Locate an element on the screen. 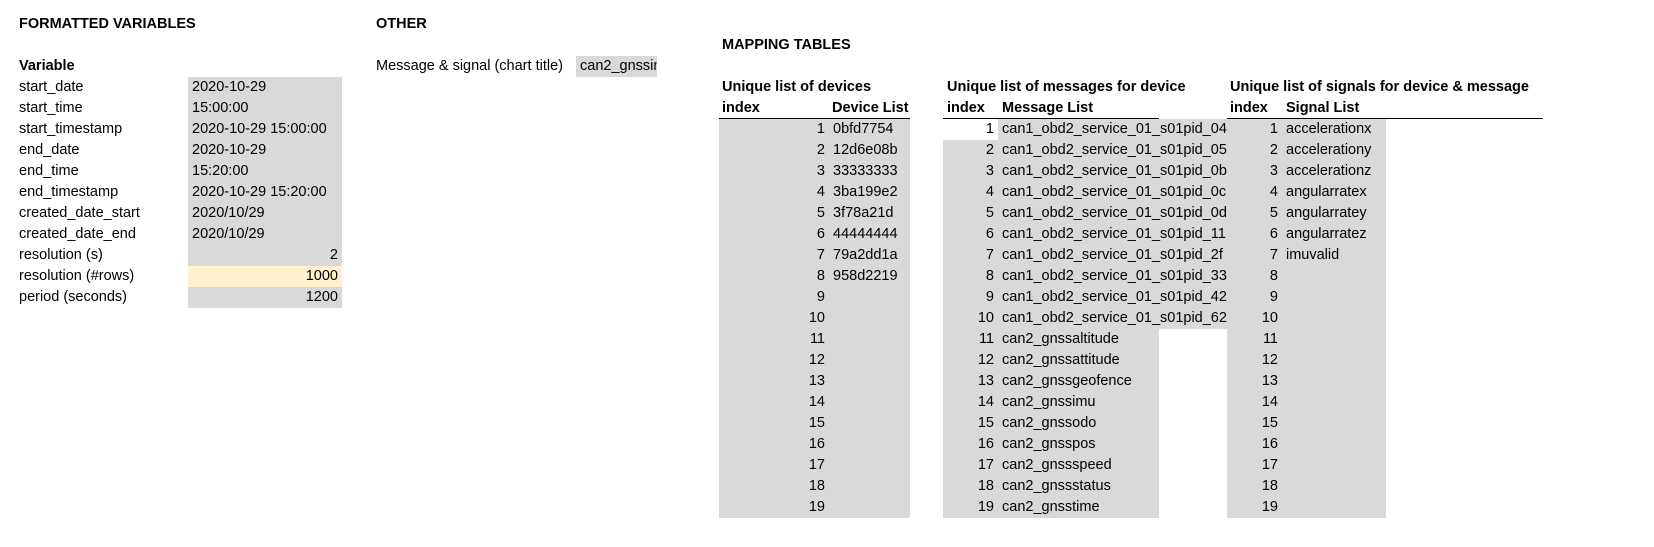 This screenshot has width=1654, height=547. message-list-cell: can1_obd2_service_01_s01pid_2f is located at coordinates (1112, 255).